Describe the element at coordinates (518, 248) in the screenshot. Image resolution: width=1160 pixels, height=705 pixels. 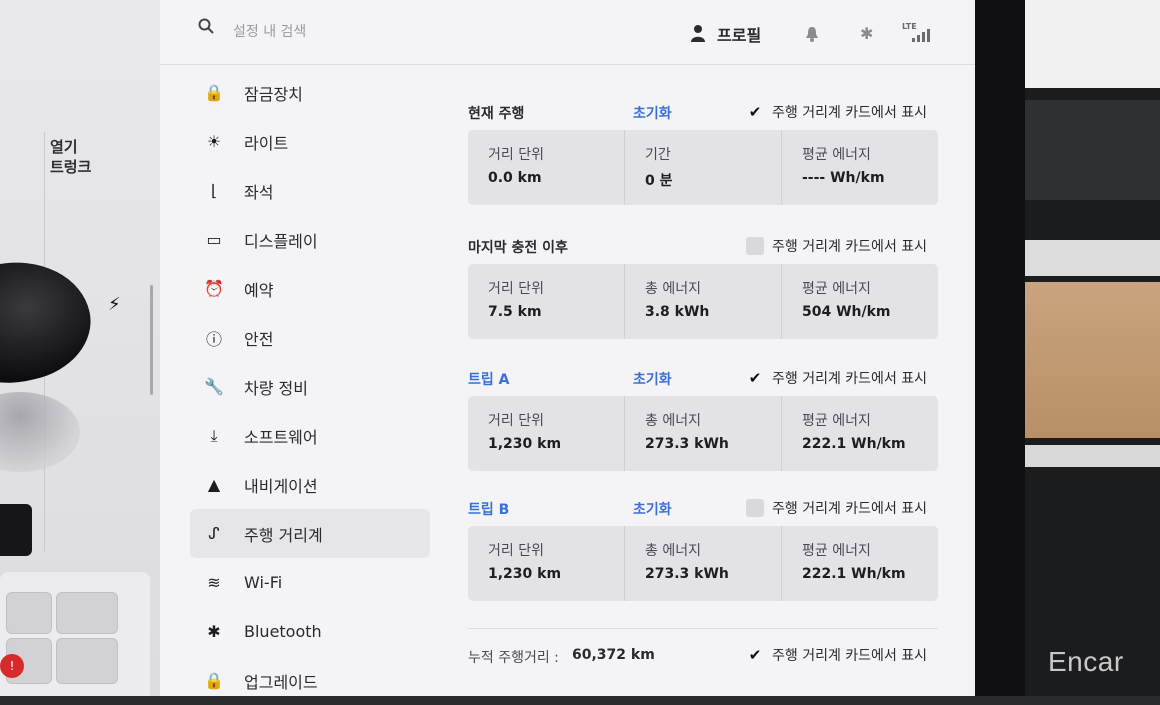
I see `section-title: 마지막 충전 이후` at that location.